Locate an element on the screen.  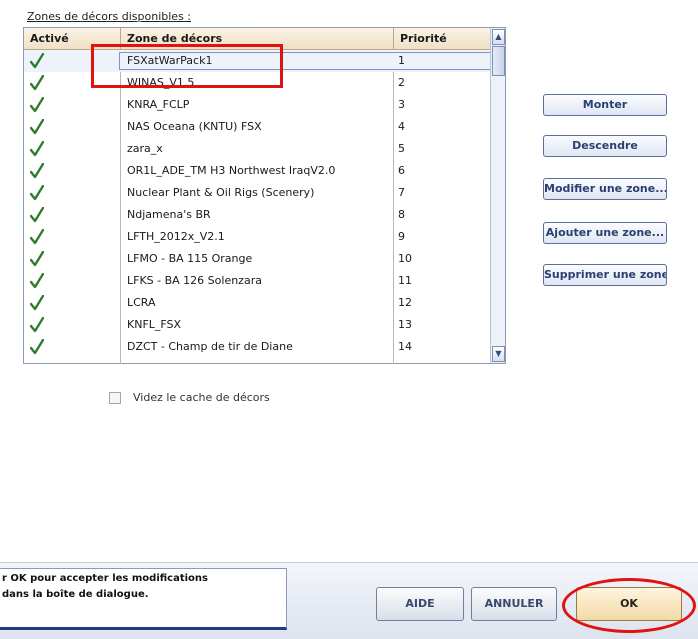
zone-priority: 10 is located at coordinates (405, 258).